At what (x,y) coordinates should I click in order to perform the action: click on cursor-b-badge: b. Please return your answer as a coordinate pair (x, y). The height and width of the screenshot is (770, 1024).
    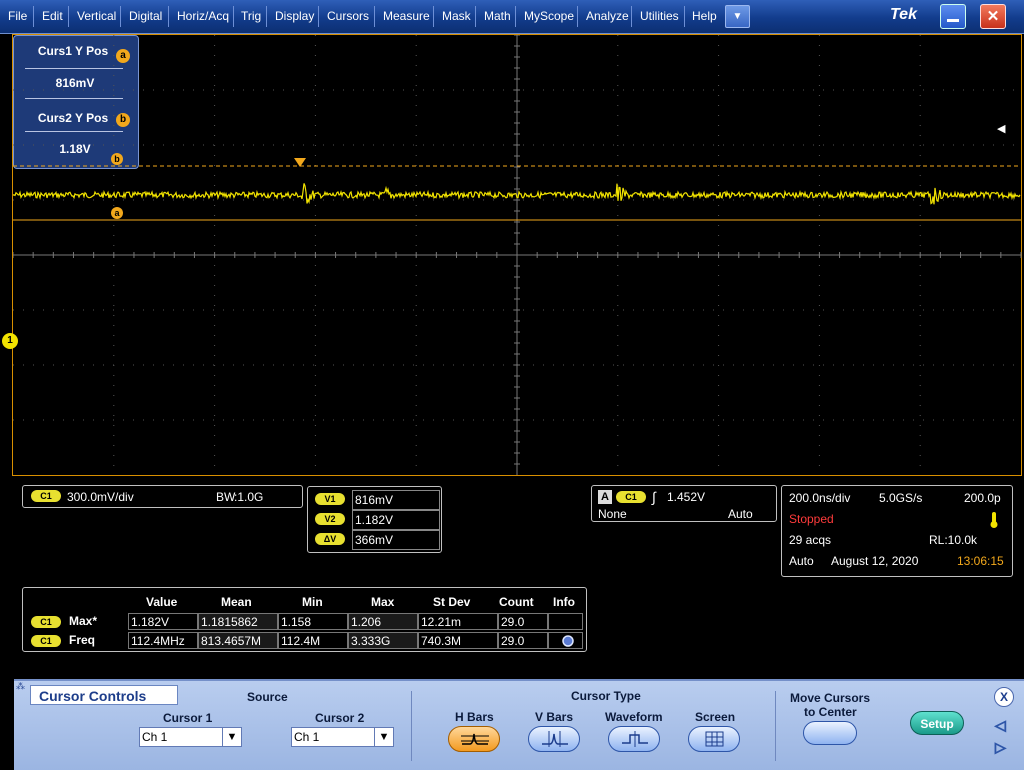
    Looking at the image, I should click on (123, 120).